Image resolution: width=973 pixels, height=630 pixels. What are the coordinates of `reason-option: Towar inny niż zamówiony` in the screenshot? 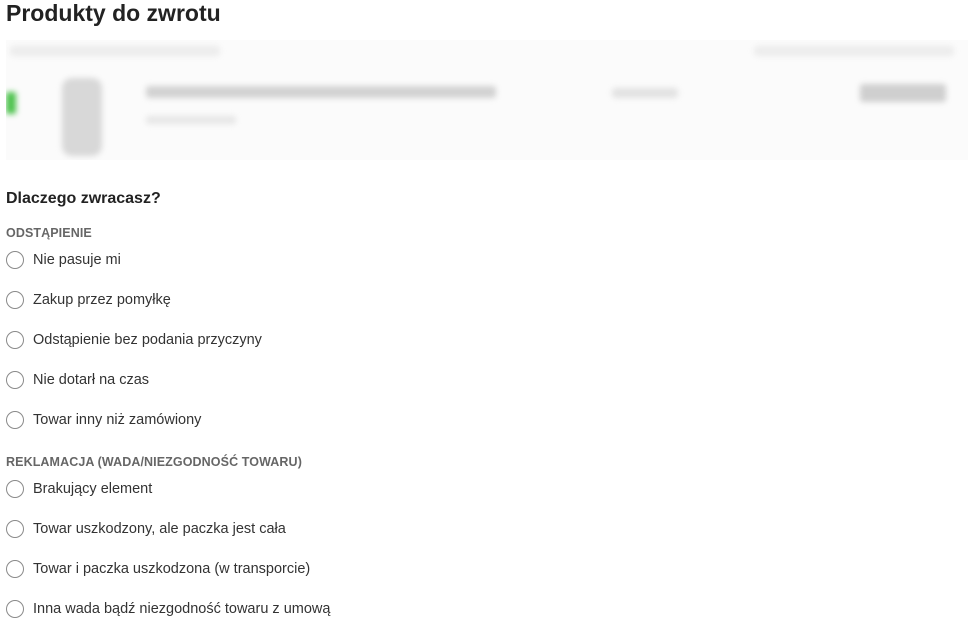 It's located at (103, 420).